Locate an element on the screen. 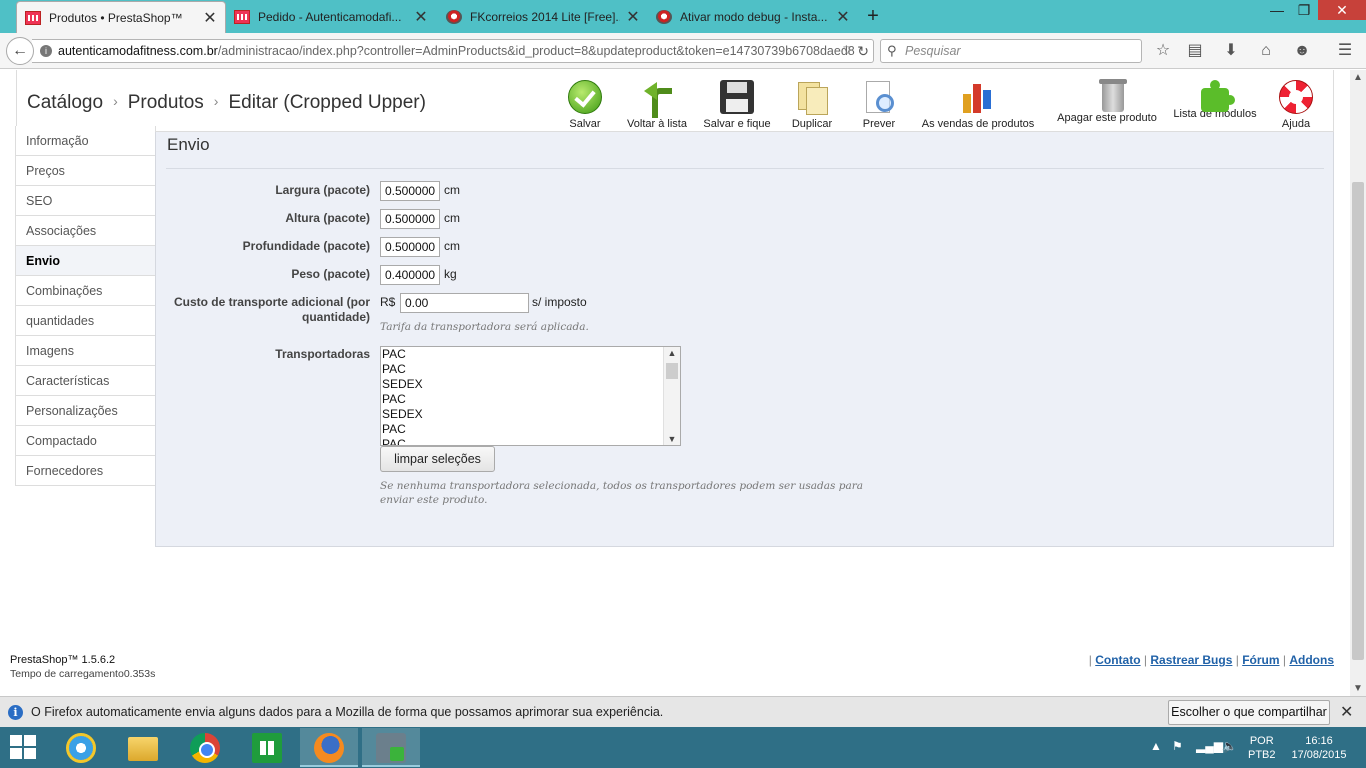  network-signal-icon: ▂▄▆ is located at coordinates (1209, 746).